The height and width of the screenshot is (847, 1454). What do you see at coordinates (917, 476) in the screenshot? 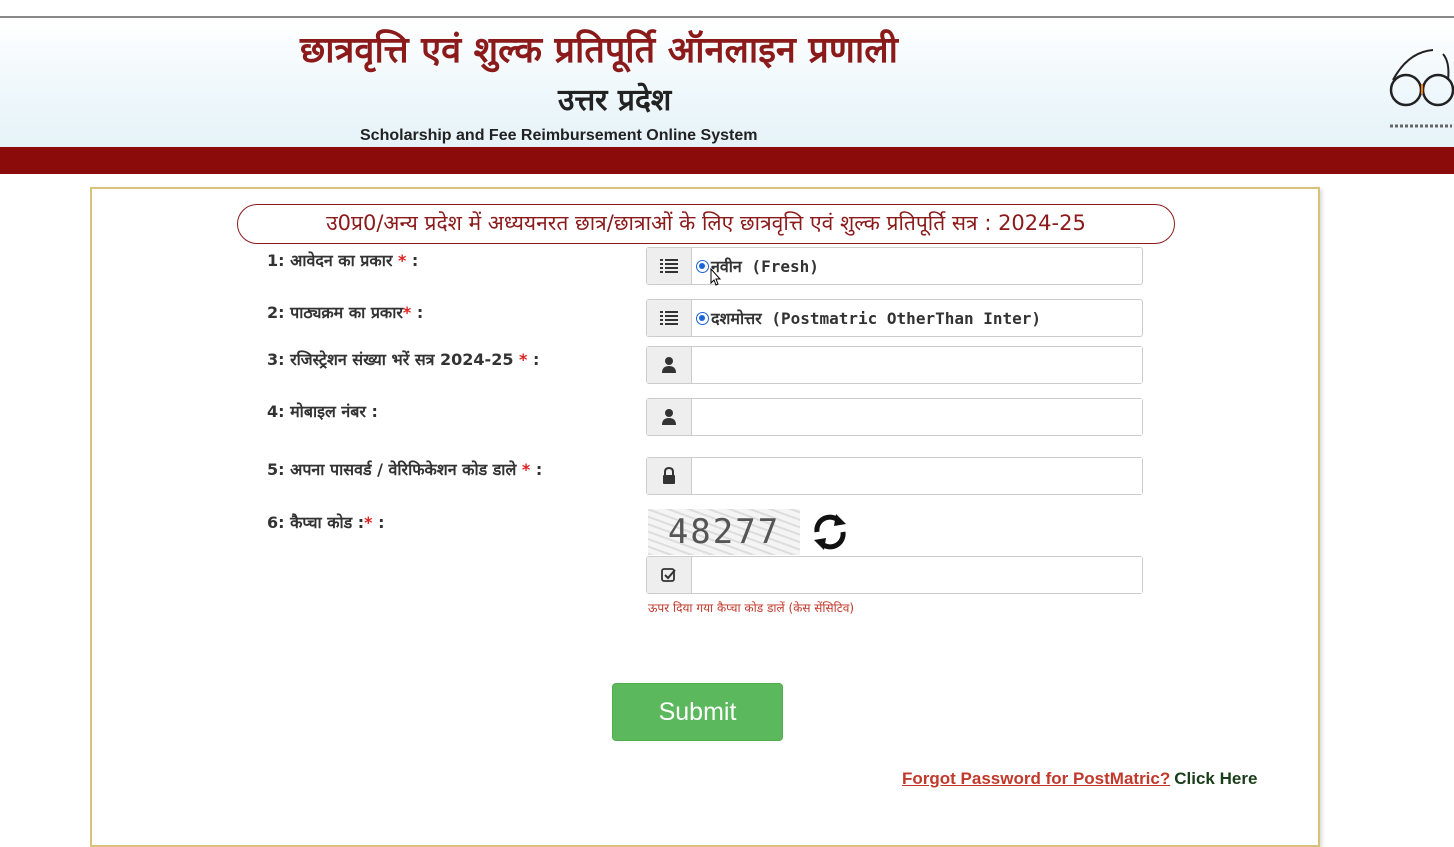
I see `password-input` at bounding box center [917, 476].